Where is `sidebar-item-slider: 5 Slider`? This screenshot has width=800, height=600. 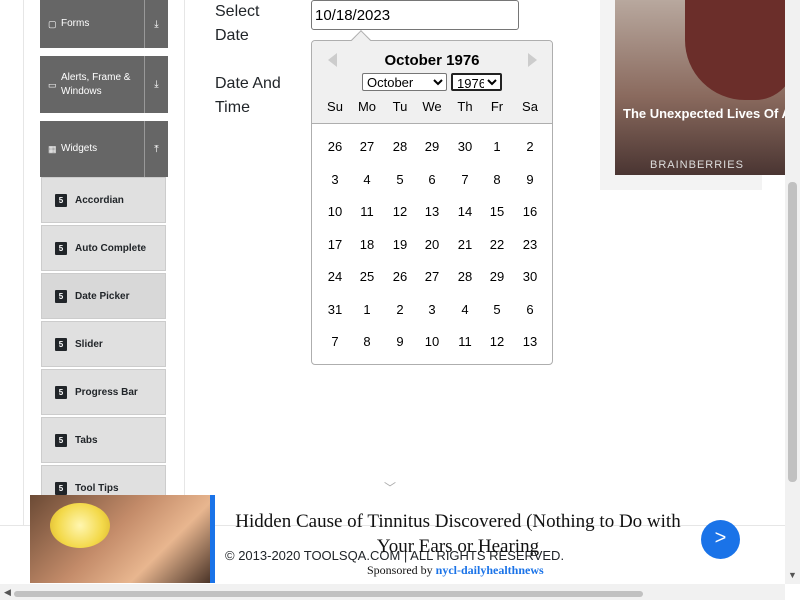
sidebar-item-slider: 5 Slider is located at coordinates (103, 344).